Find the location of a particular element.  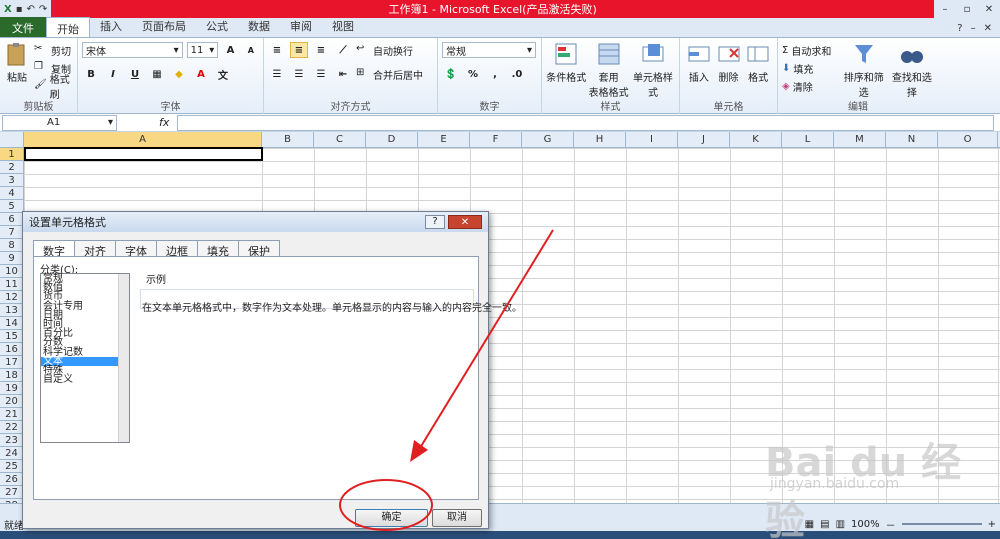

format-as-table-button: 套用 表格格式 is located at coordinates (608, 70).